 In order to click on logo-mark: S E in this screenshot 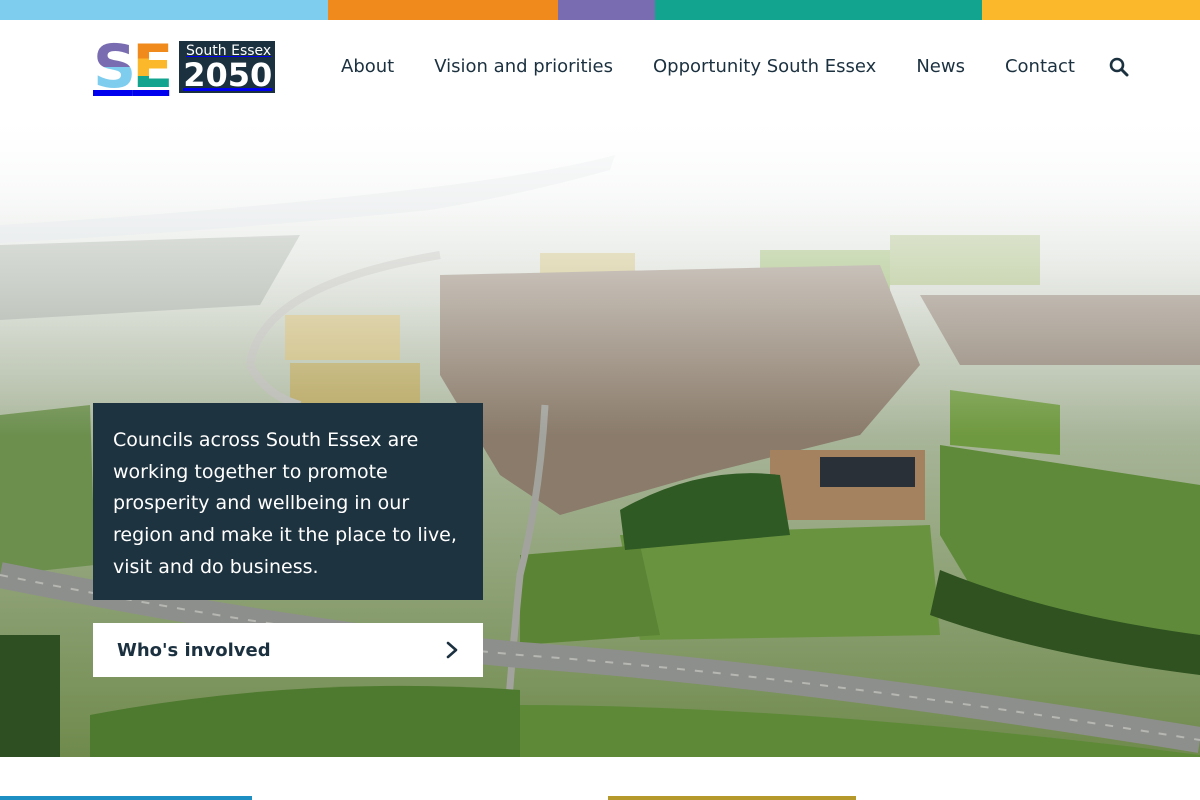, I will do `click(133, 67)`.